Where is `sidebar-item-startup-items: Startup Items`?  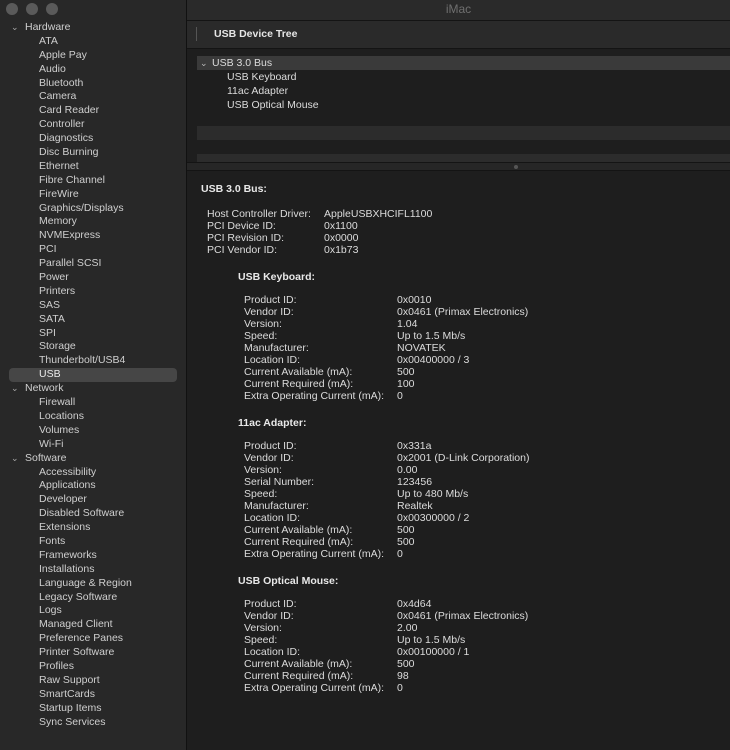 sidebar-item-startup-items: Startup Items is located at coordinates (93, 709).